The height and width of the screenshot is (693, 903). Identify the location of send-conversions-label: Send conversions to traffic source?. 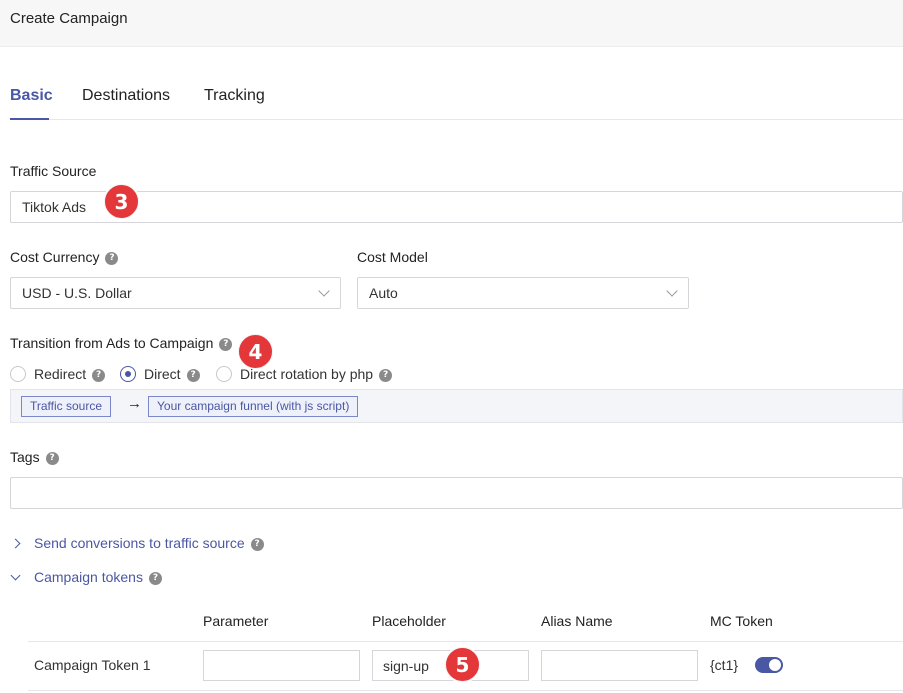
(149, 543).